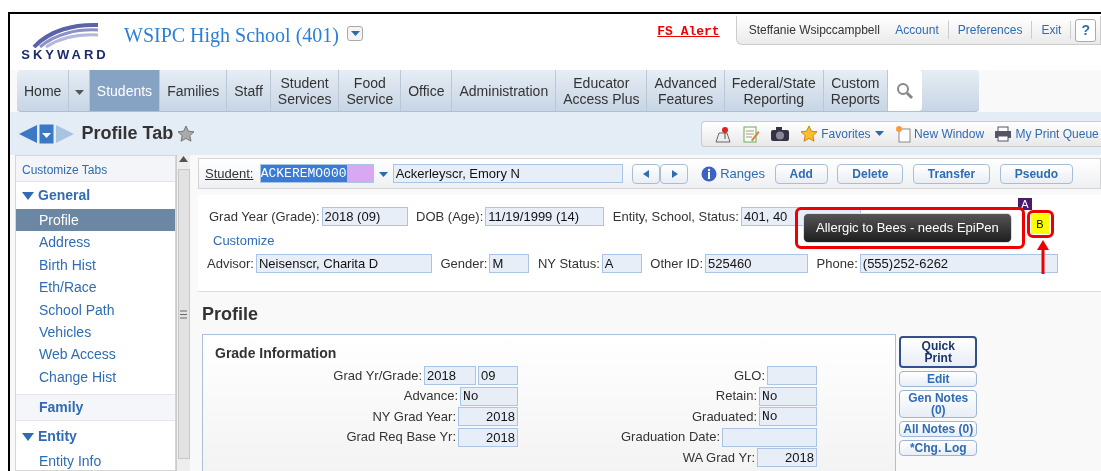 The image size is (1101, 471). What do you see at coordinates (95, 460) in the screenshot?
I see `sidebar-item: Entity Info` at bounding box center [95, 460].